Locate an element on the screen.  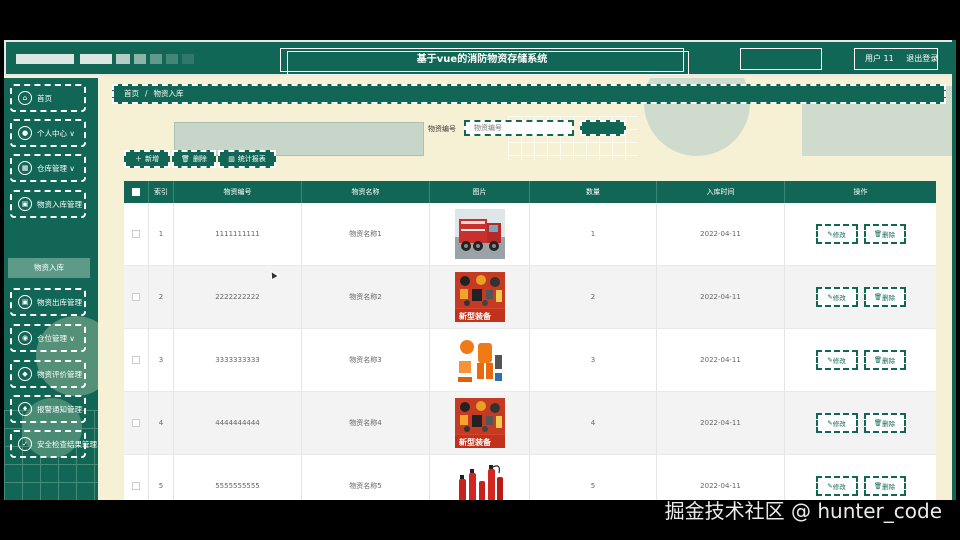
search-label: 物资编号 is located at coordinates (442, 129).